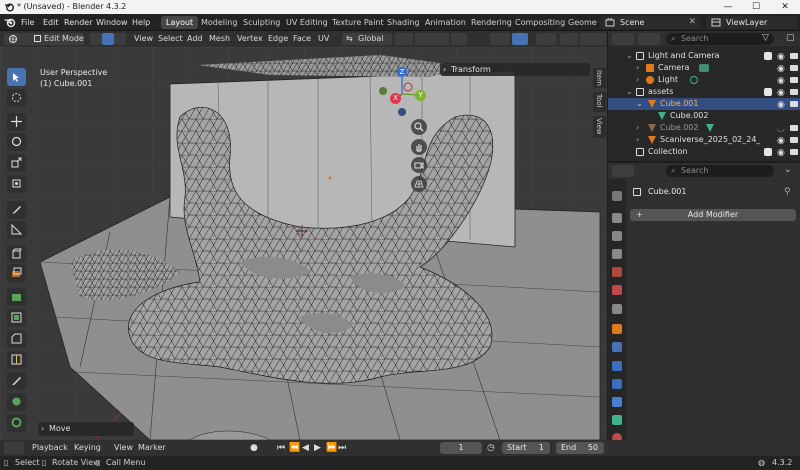 The height and width of the screenshot is (470, 800). Describe the element at coordinates (617, 420) in the screenshot. I see `data-properties-tab` at that location.